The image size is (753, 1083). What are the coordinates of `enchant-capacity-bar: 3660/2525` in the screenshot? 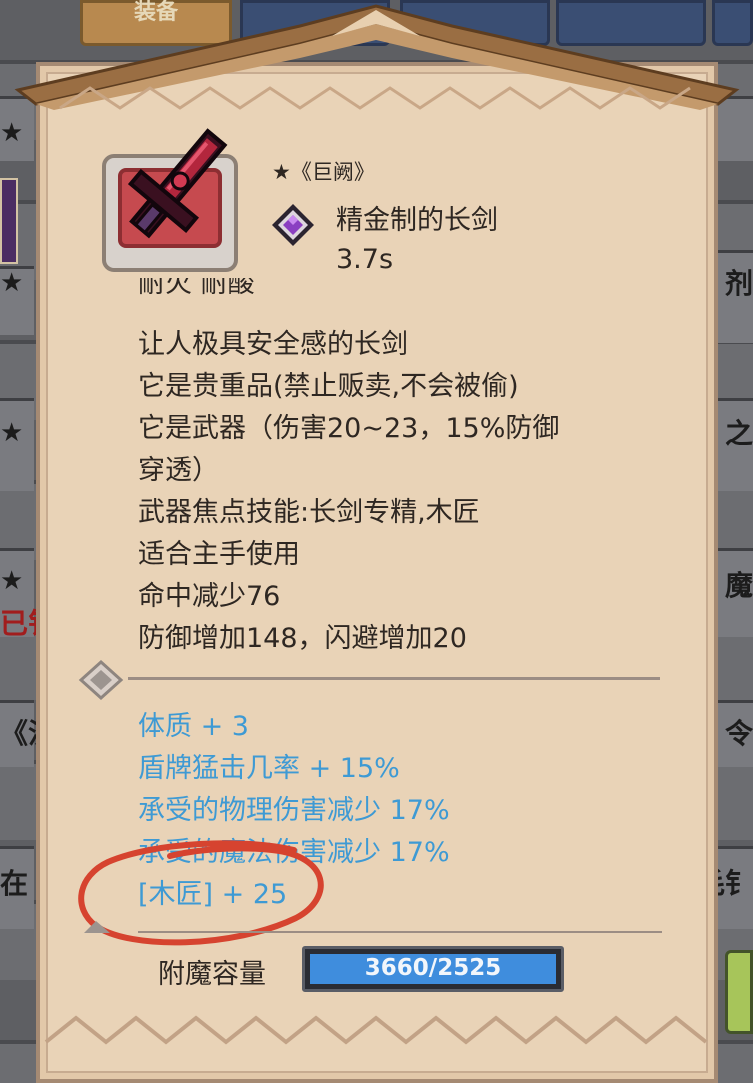 It's located at (433, 969).